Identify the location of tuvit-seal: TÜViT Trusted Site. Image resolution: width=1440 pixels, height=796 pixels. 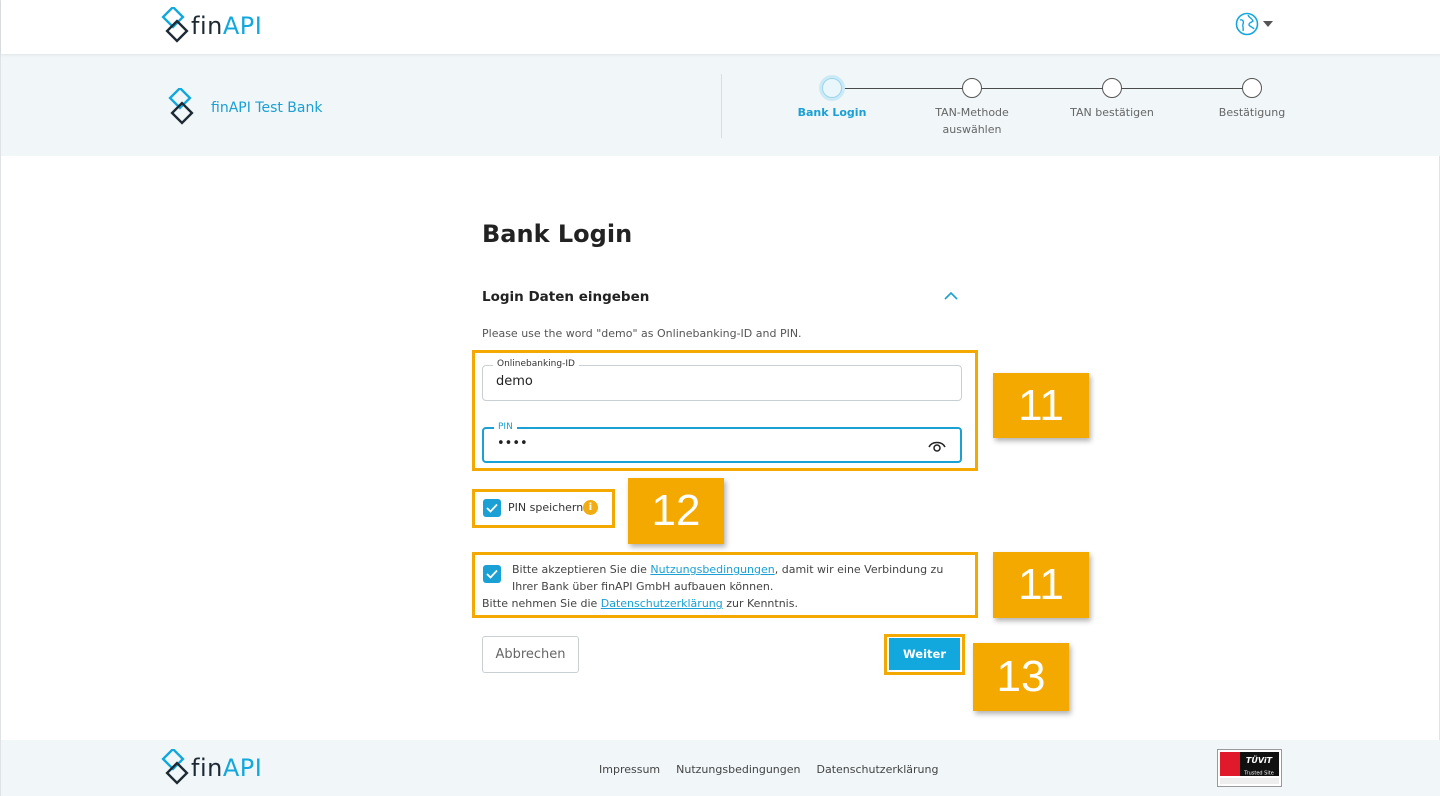
(1249, 768).